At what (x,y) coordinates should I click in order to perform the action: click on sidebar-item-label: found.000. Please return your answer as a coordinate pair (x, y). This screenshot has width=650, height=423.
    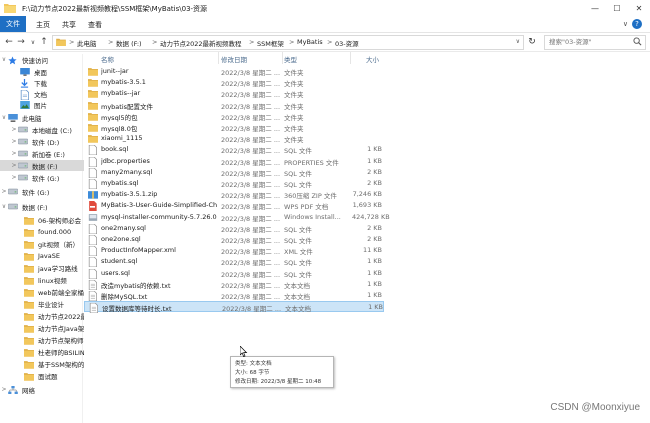
    Looking at the image, I should click on (55, 231).